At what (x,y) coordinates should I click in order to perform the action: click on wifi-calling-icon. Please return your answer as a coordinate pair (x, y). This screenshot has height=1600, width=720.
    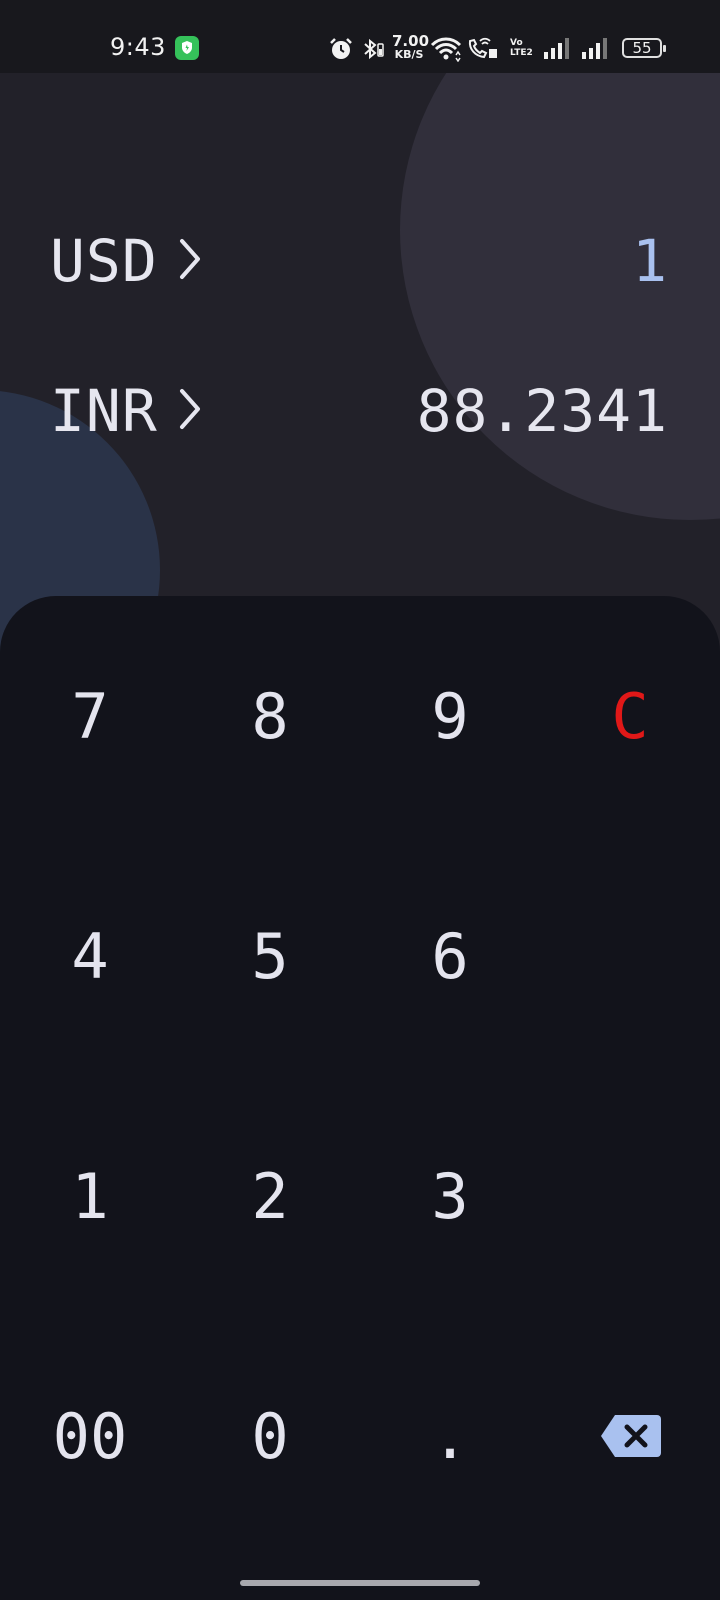
    Looking at the image, I should click on (482, 48).